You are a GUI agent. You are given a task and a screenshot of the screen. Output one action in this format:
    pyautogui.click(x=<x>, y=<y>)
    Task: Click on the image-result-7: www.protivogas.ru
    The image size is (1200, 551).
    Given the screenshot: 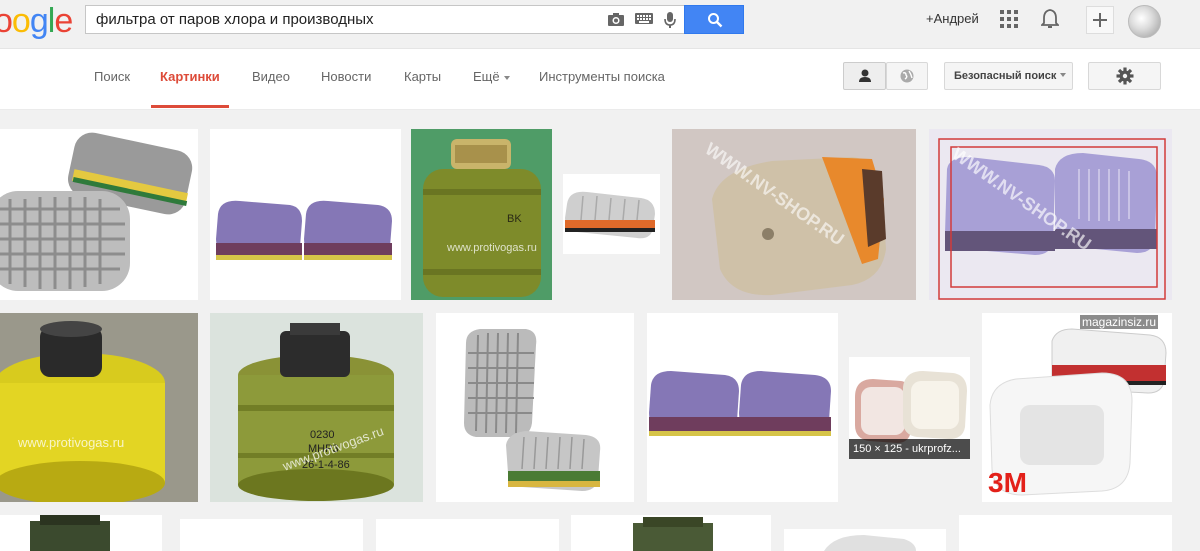 What is the action you would take?
    pyautogui.click(x=99, y=407)
    